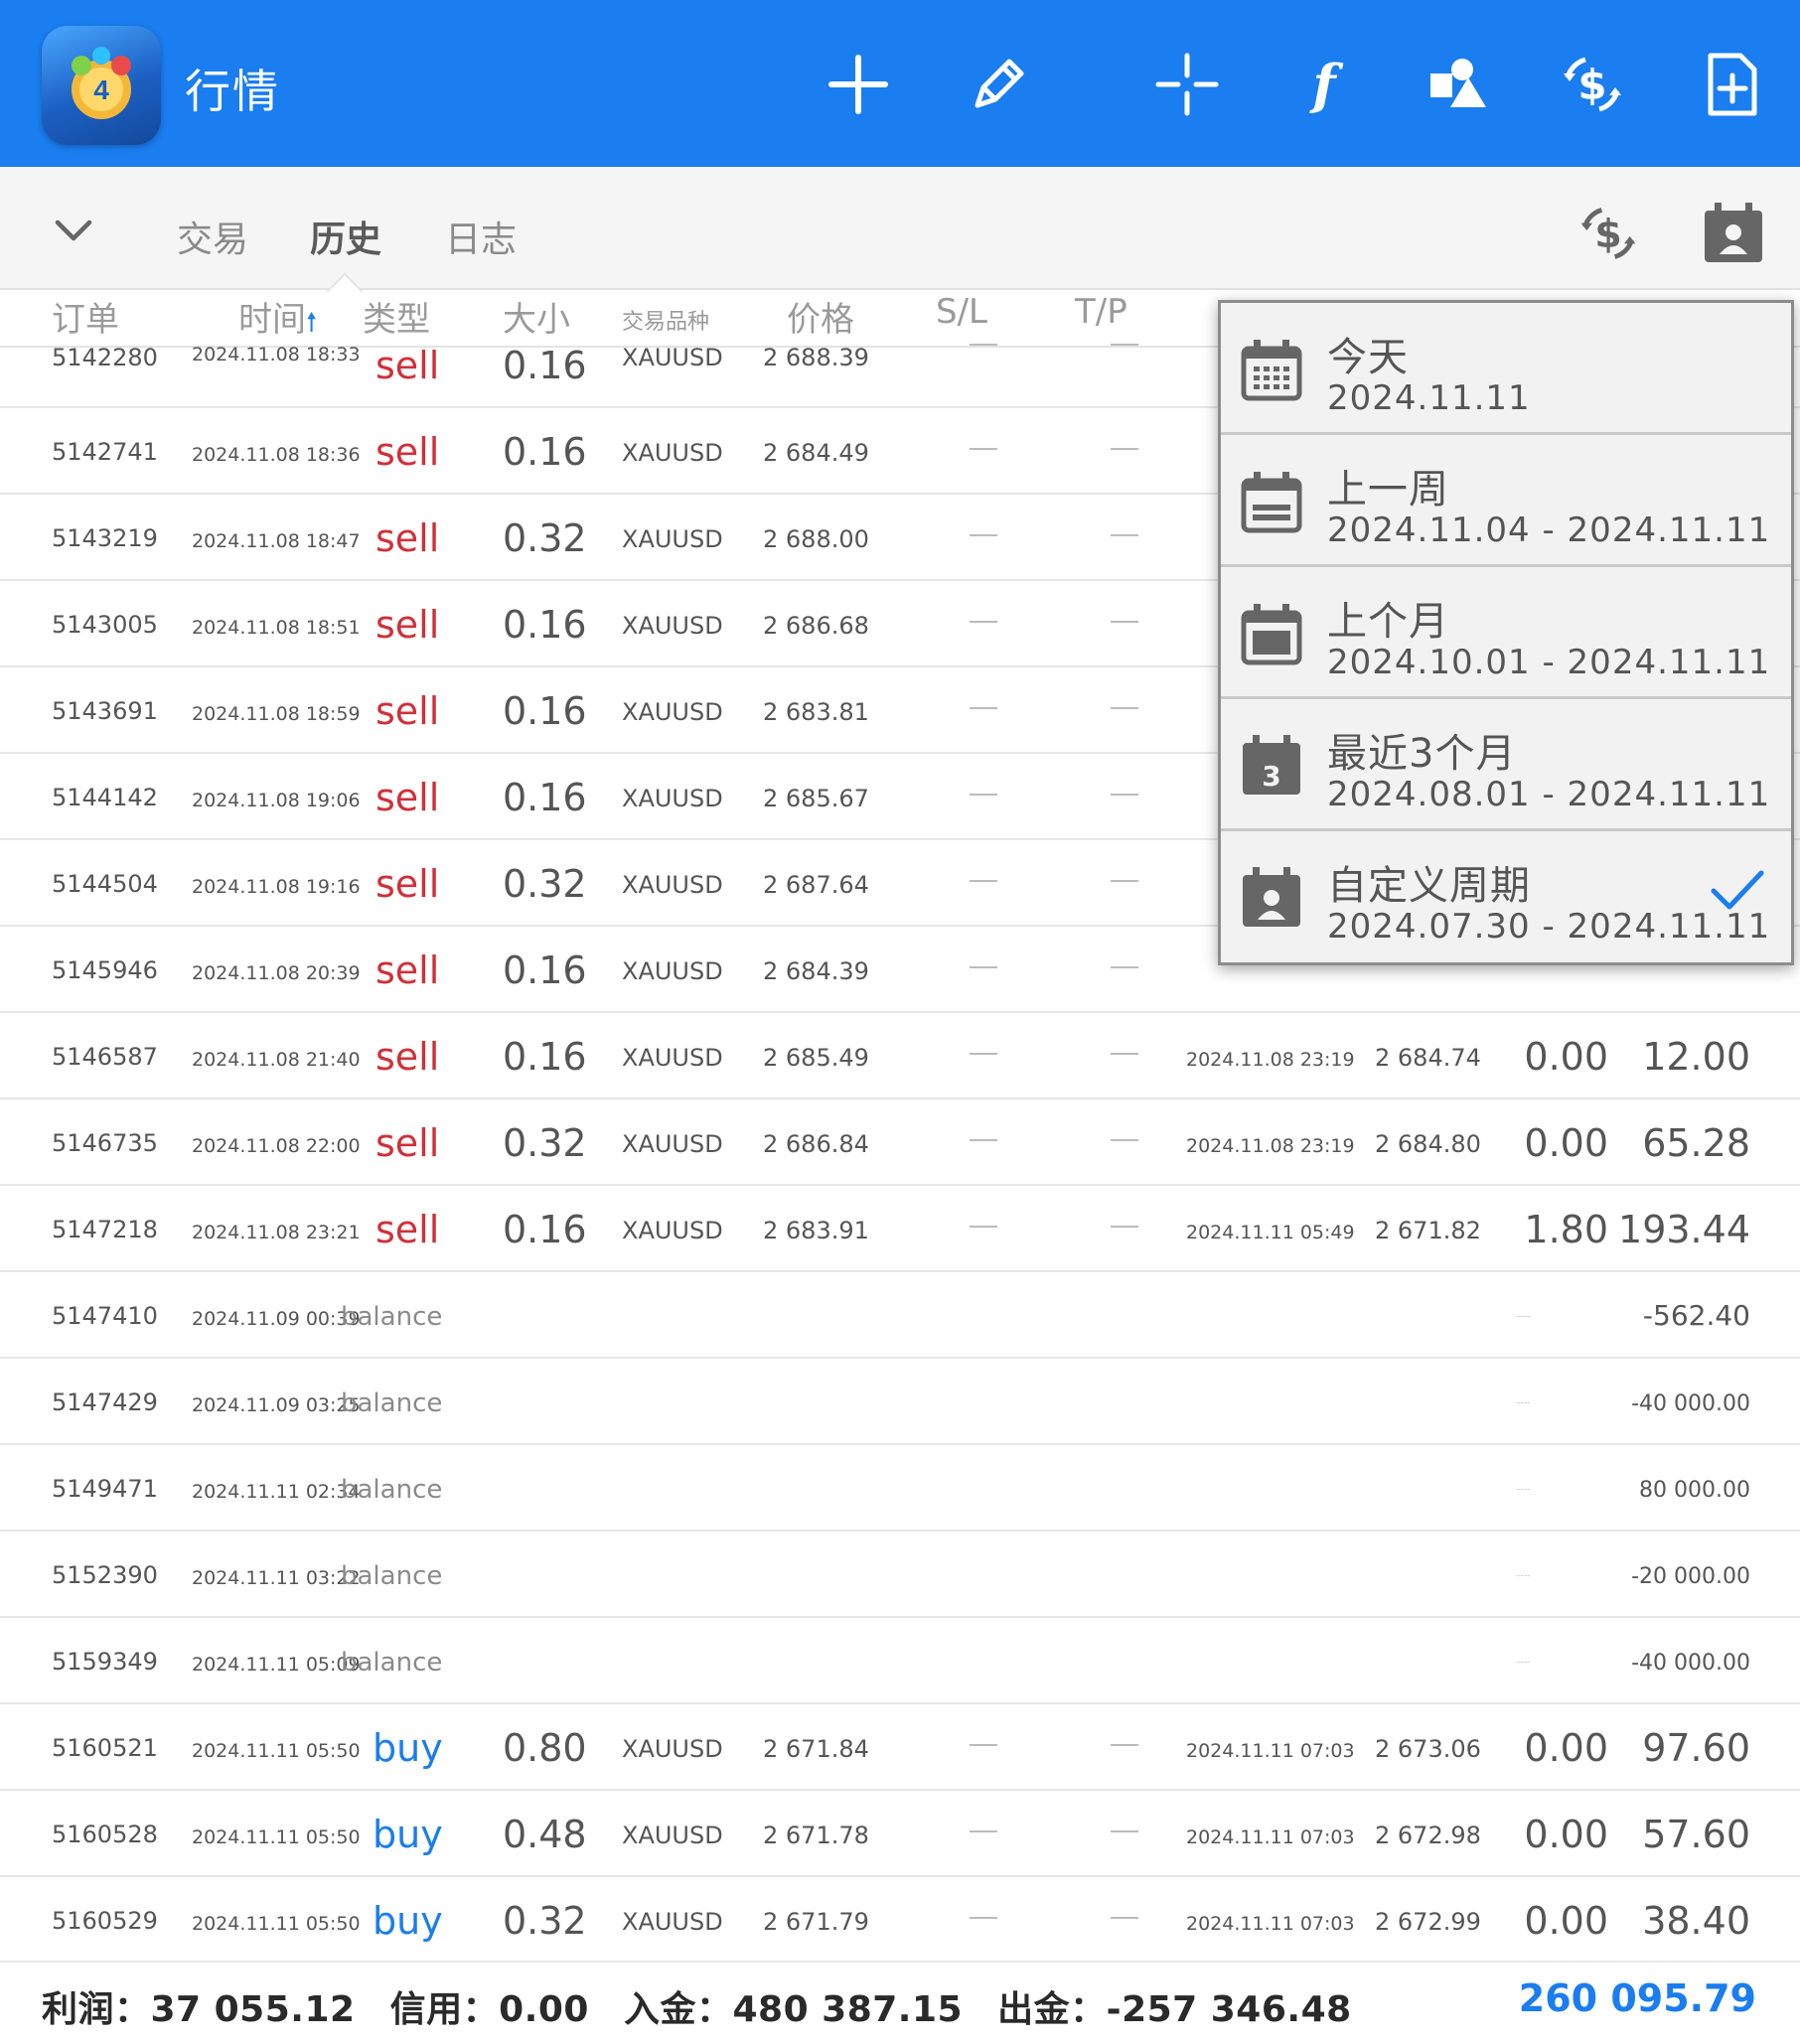 The height and width of the screenshot is (2044, 1800). I want to click on crosshair-icon, so click(1187, 84).